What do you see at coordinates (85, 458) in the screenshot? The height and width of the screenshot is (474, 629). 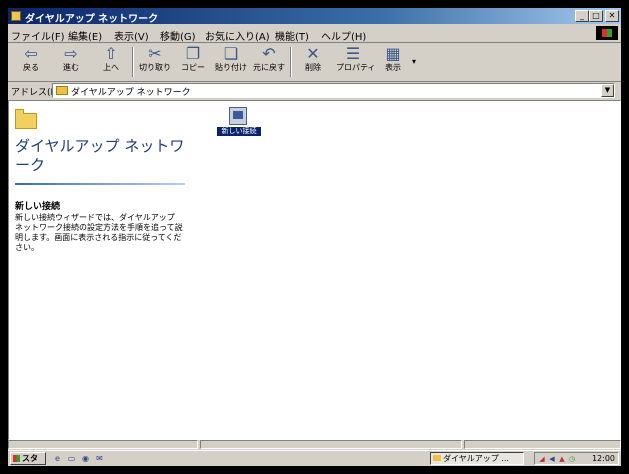 I see `quick-launch-channels-icon: ◉` at bounding box center [85, 458].